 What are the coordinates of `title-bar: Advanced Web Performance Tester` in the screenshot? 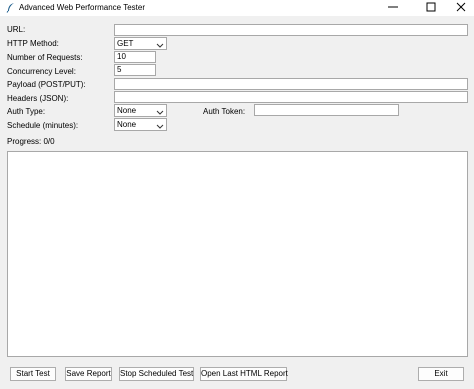 It's located at (237, 8).